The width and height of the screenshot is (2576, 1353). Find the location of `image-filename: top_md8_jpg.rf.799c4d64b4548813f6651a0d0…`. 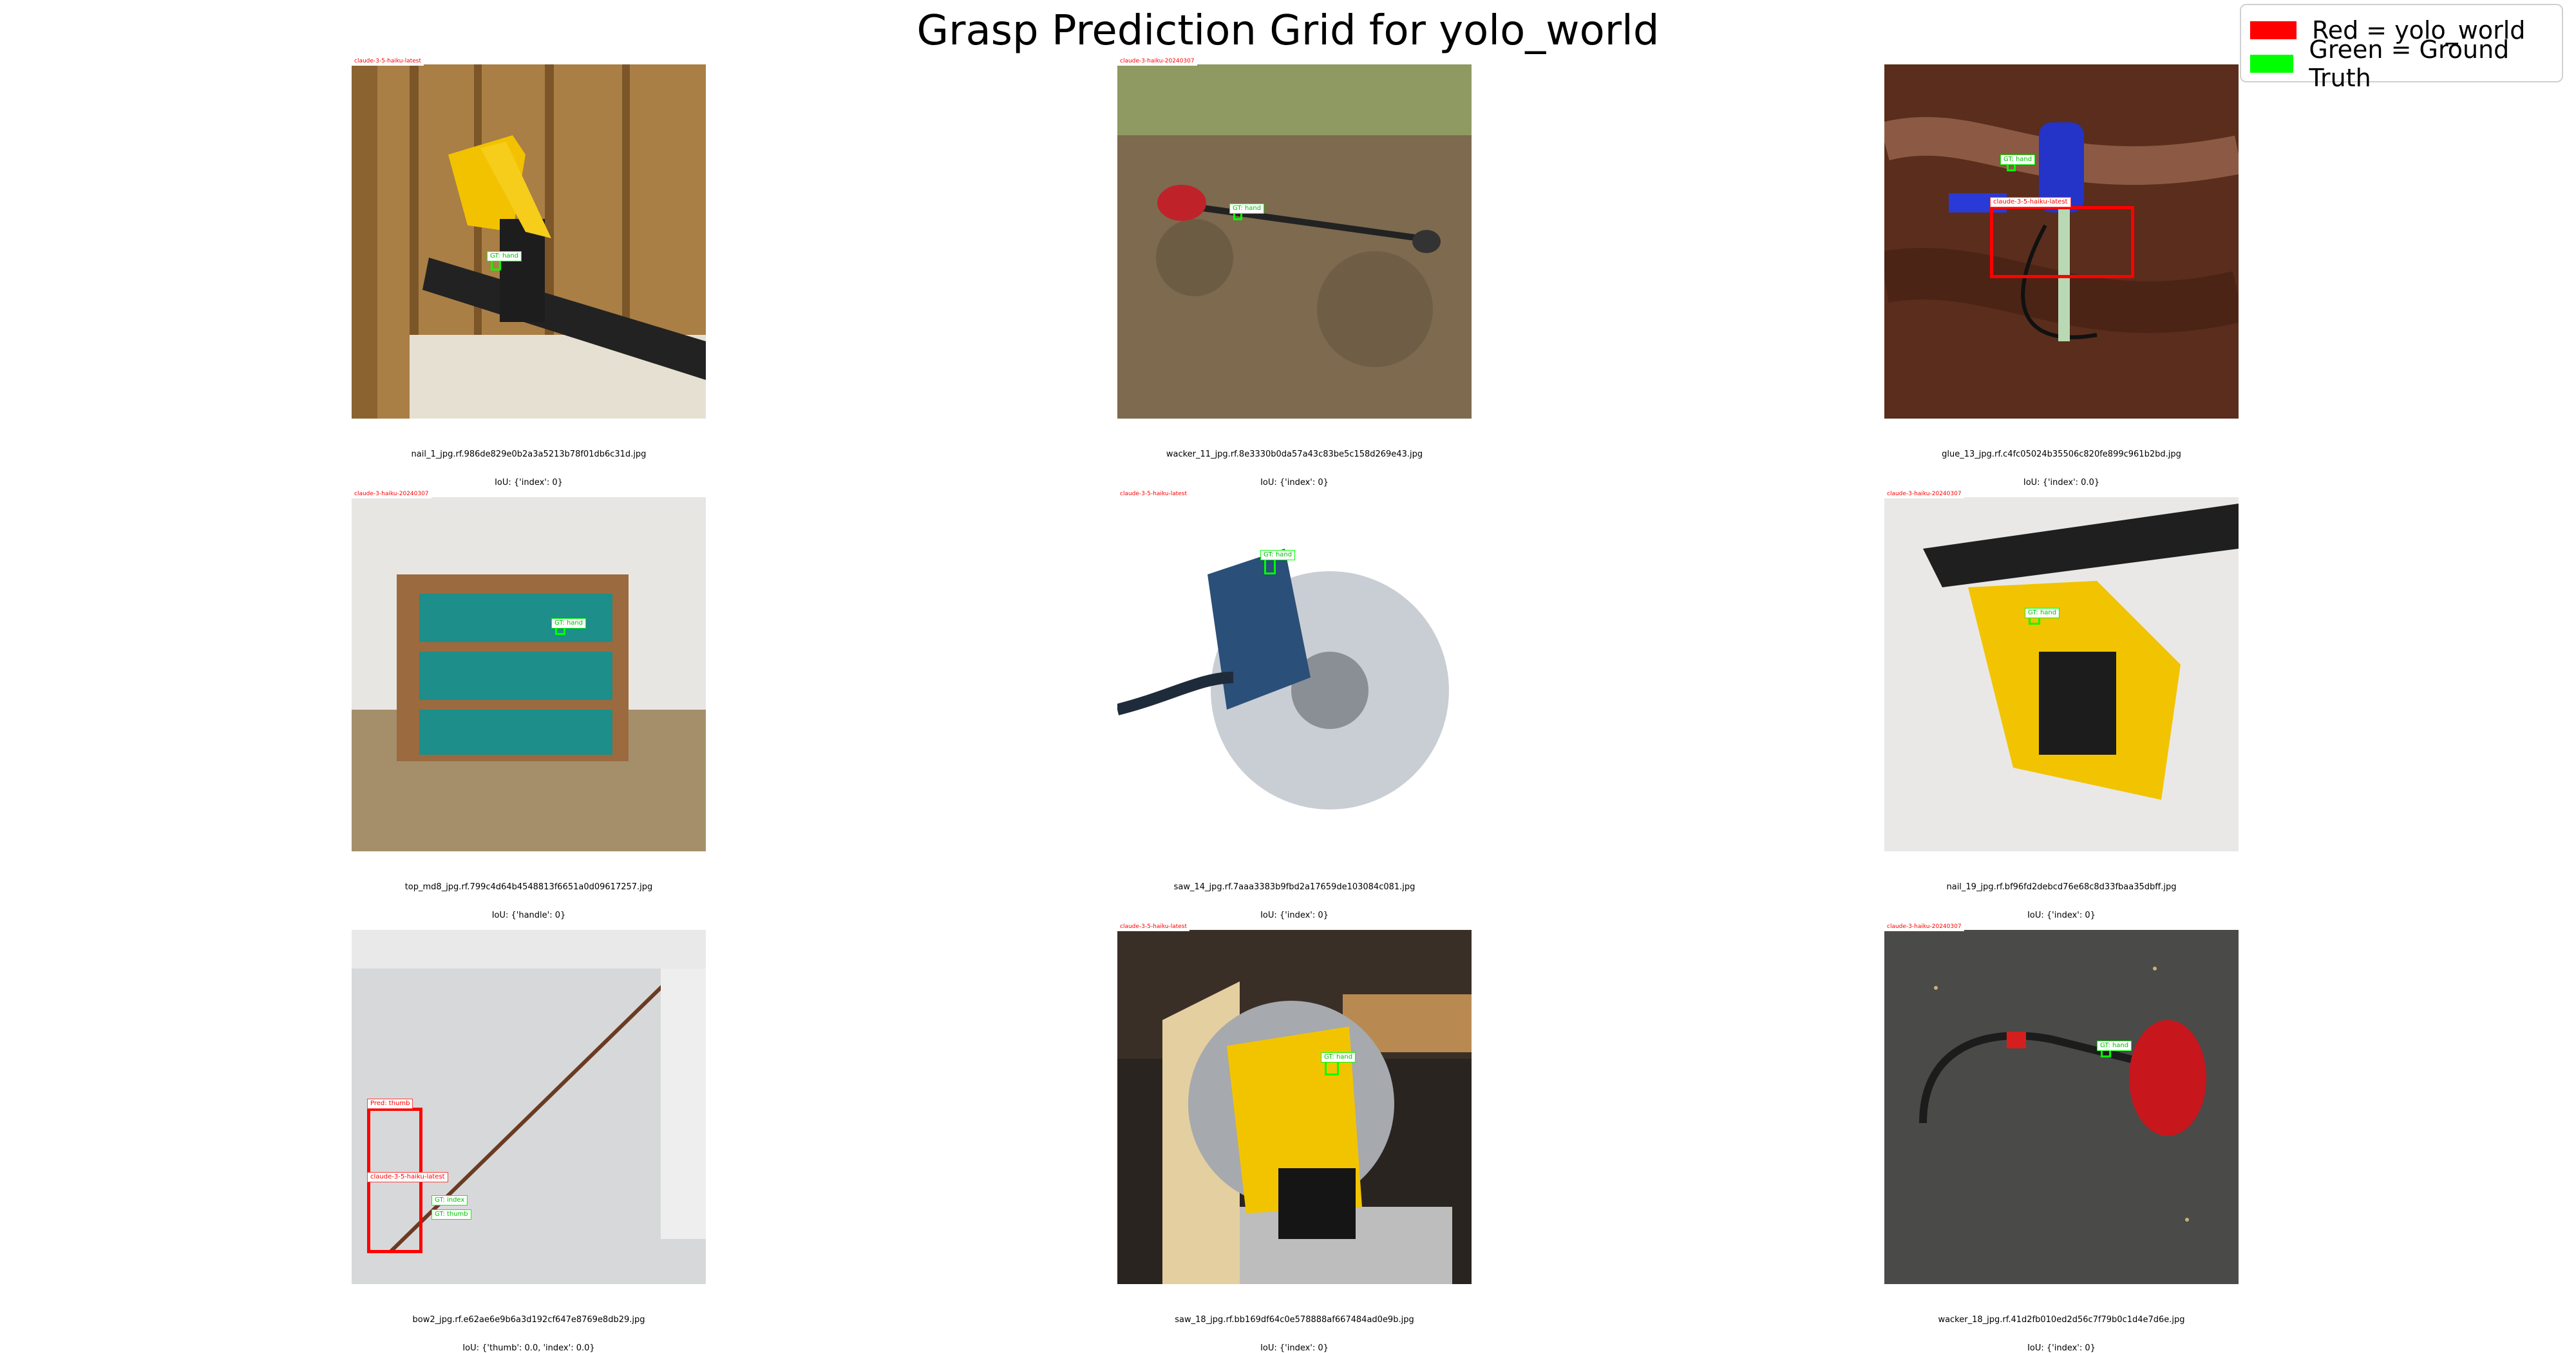

image-filename: top_md8_jpg.rf.799c4d64b4548813f6651a0d0… is located at coordinates (528, 887).